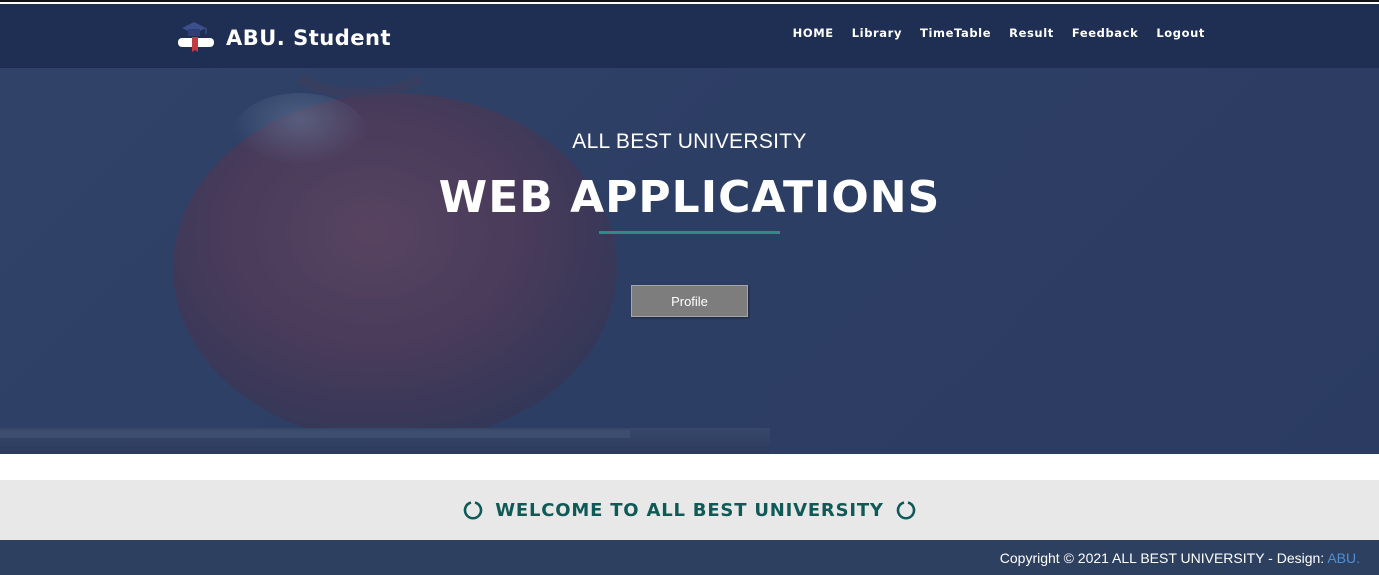 This screenshot has width=1379, height=575. Describe the element at coordinates (1343, 558) in the screenshot. I see `design-link: ABU.` at that location.